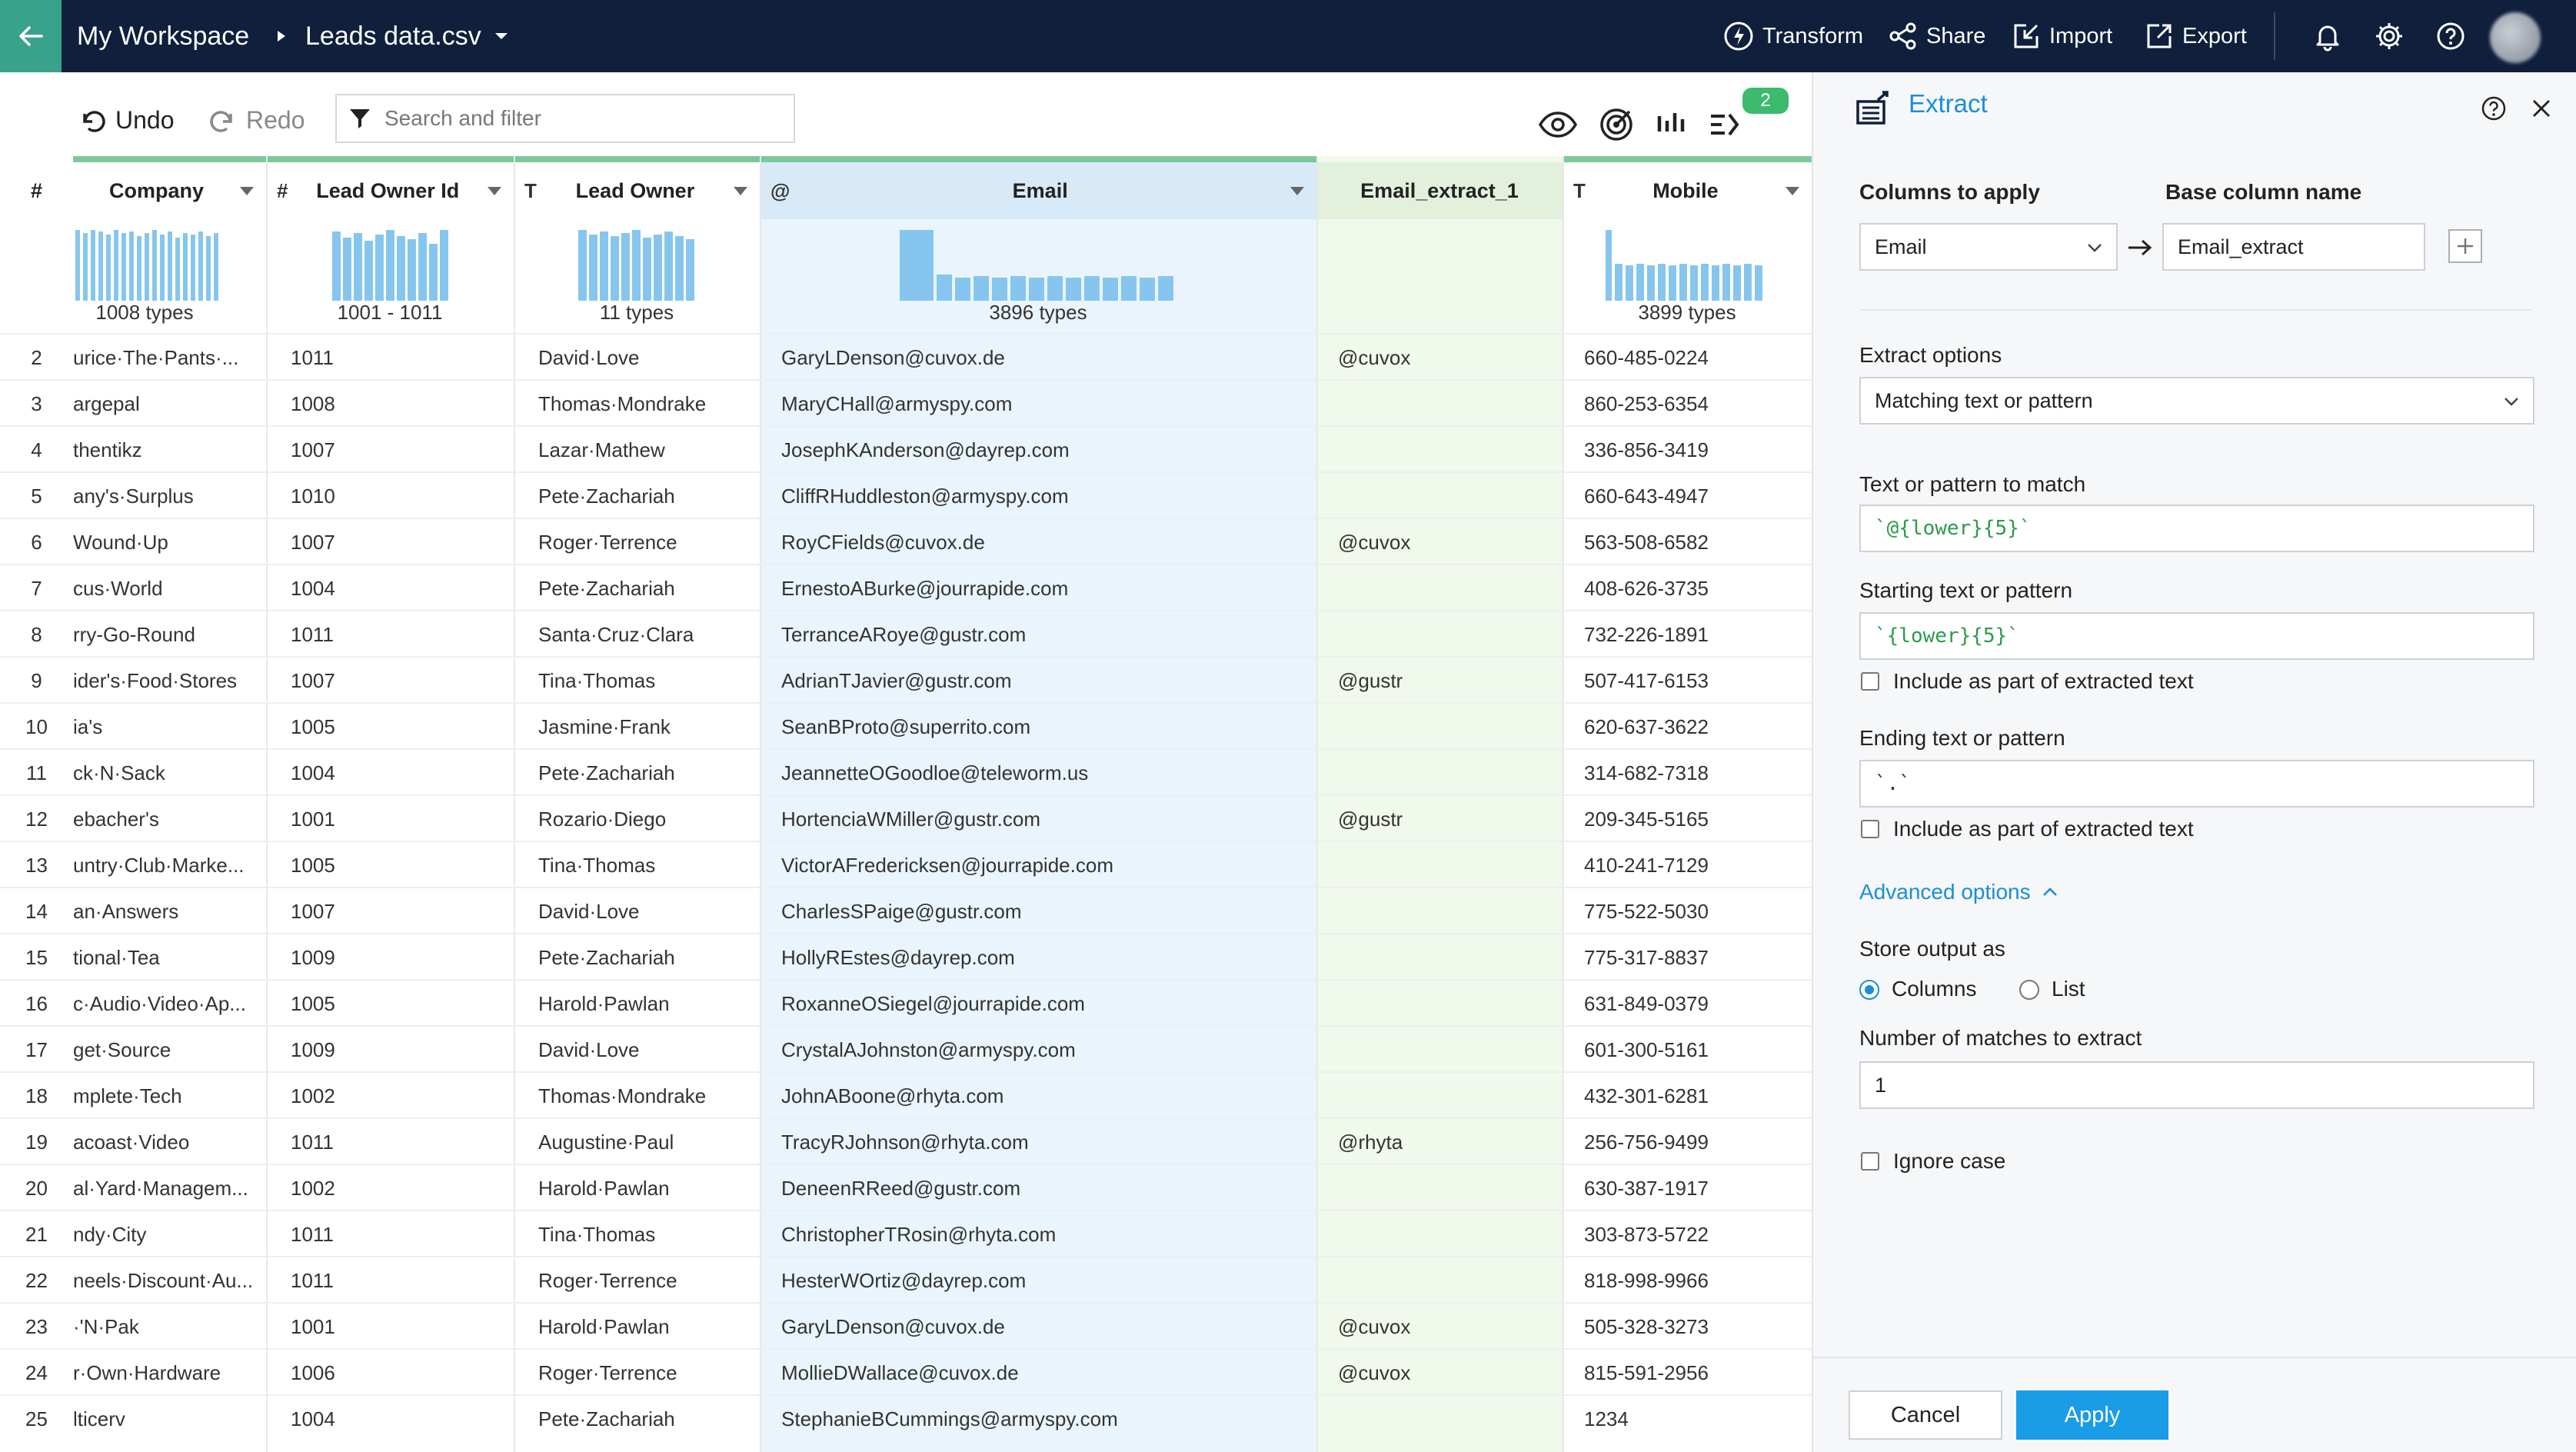 This screenshot has width=2576, height=1452. What do you see at coordinates (1688, 1419) in the screenshot?
I see `mobile-cell: 1234` at bounding box center [1688, 1419].